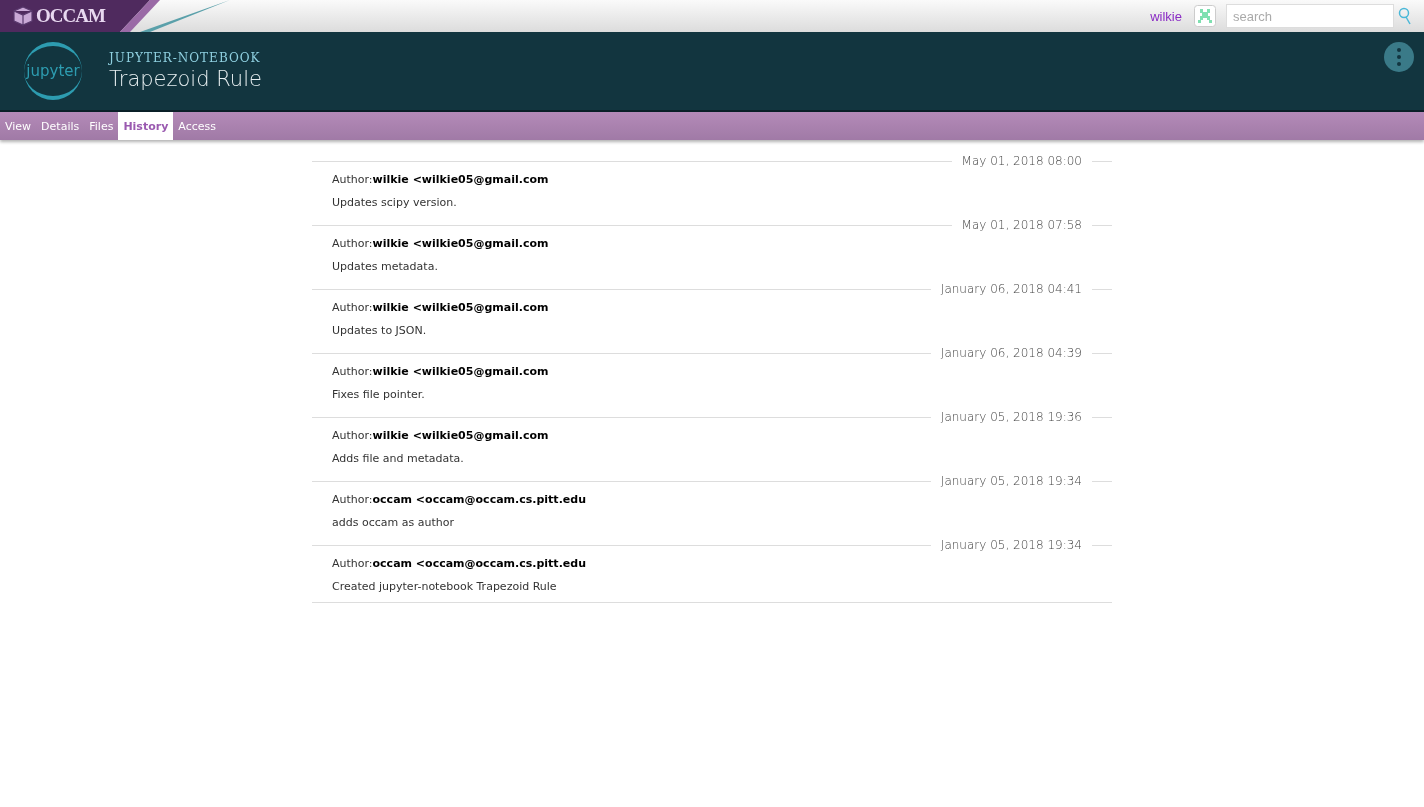 This screenshot has width=1424, height=807. I want to click on commit-message: Updates metadata., so click(722, 266).